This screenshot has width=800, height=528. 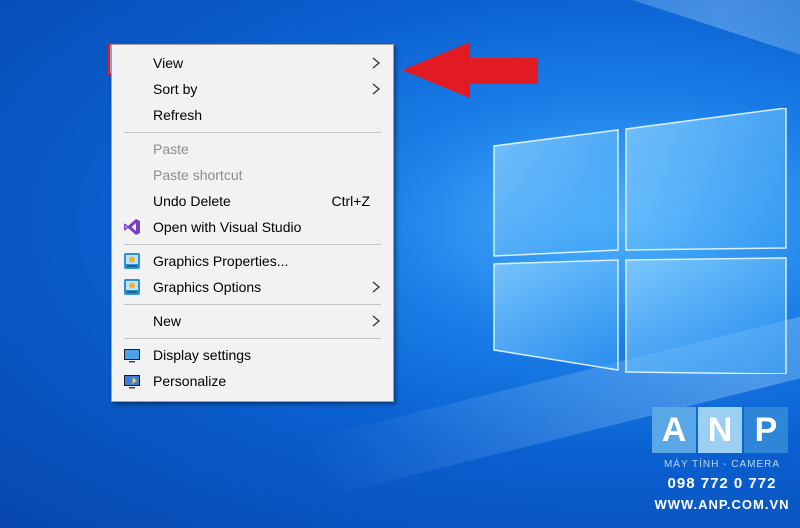 I want to click on menu-item-label: View, so click(x=168, y=63).